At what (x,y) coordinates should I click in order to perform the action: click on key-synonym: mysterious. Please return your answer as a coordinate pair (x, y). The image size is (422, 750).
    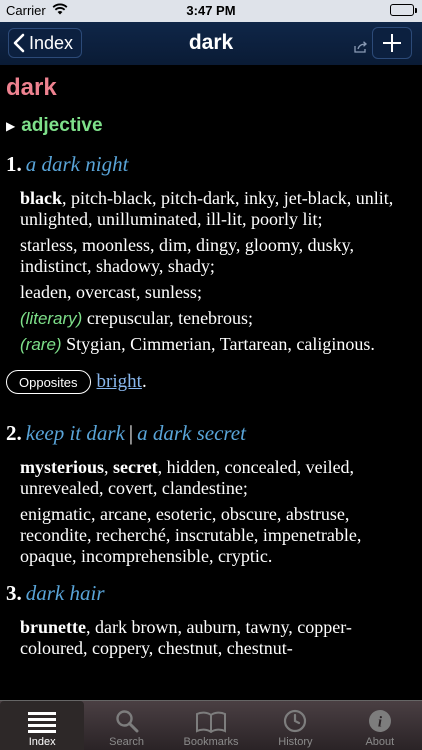
    Looking at the image, I should click on (62, 467).